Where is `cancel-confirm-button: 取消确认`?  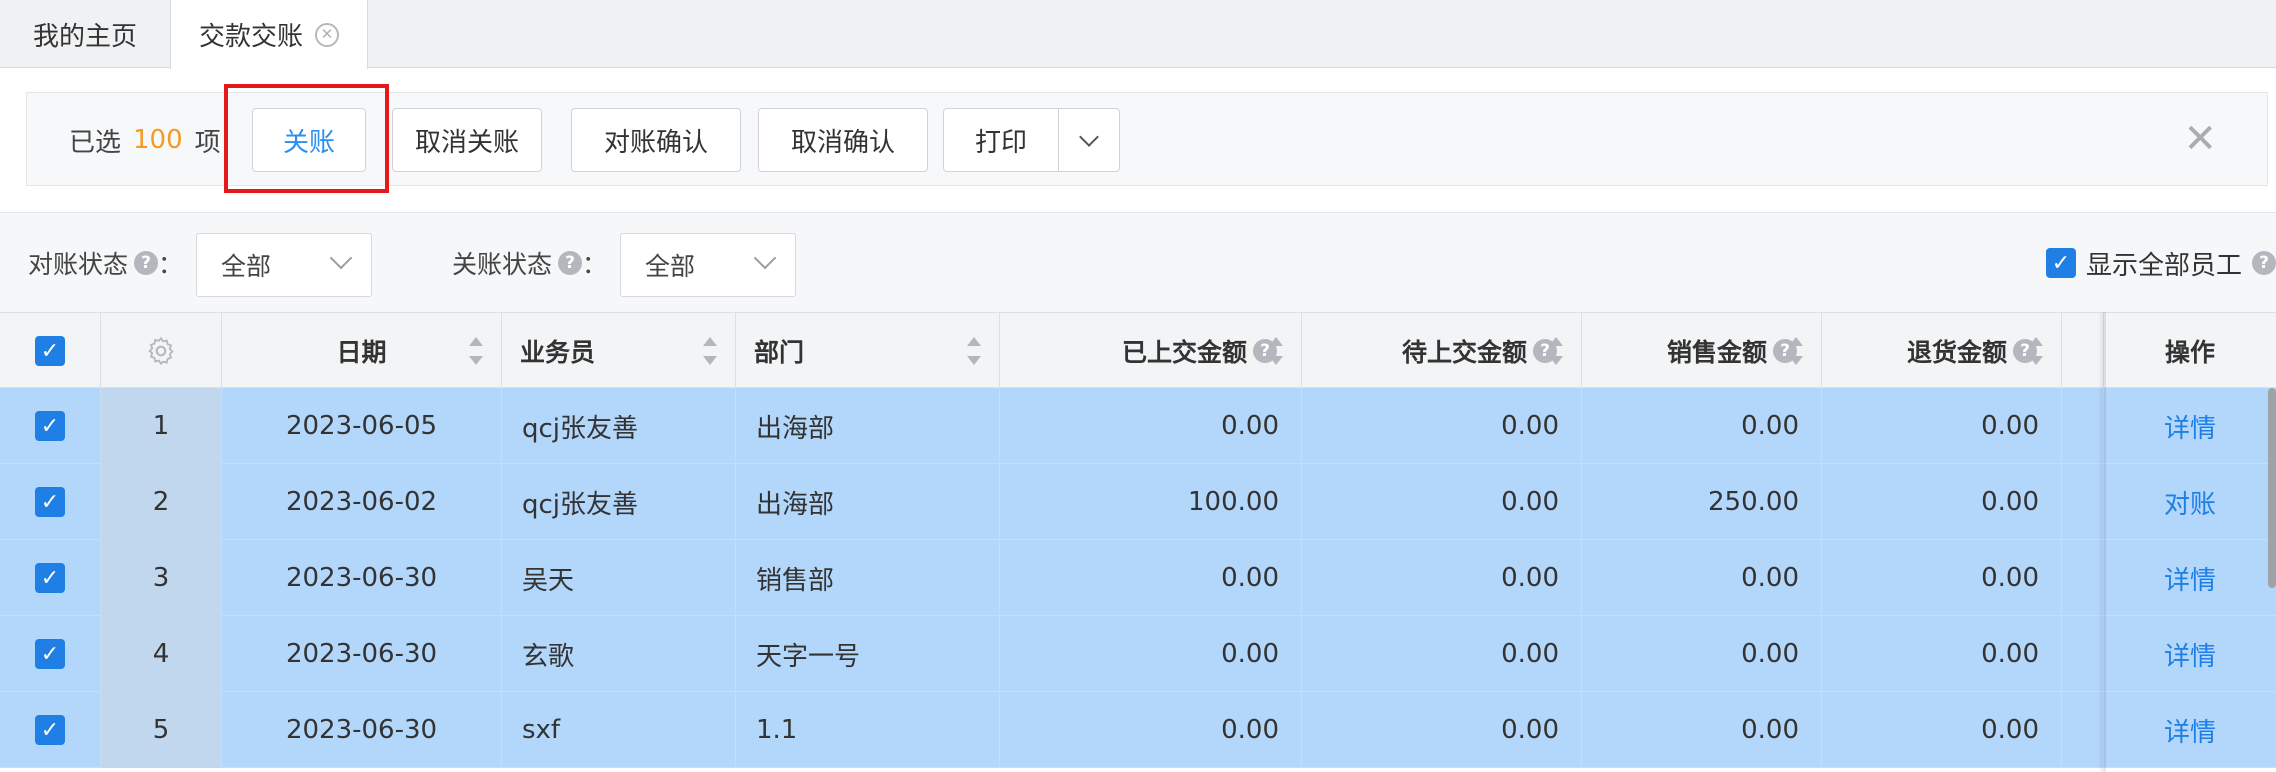
cancel-confirm-button: 取消确认 is located at coordinates (843, 140).